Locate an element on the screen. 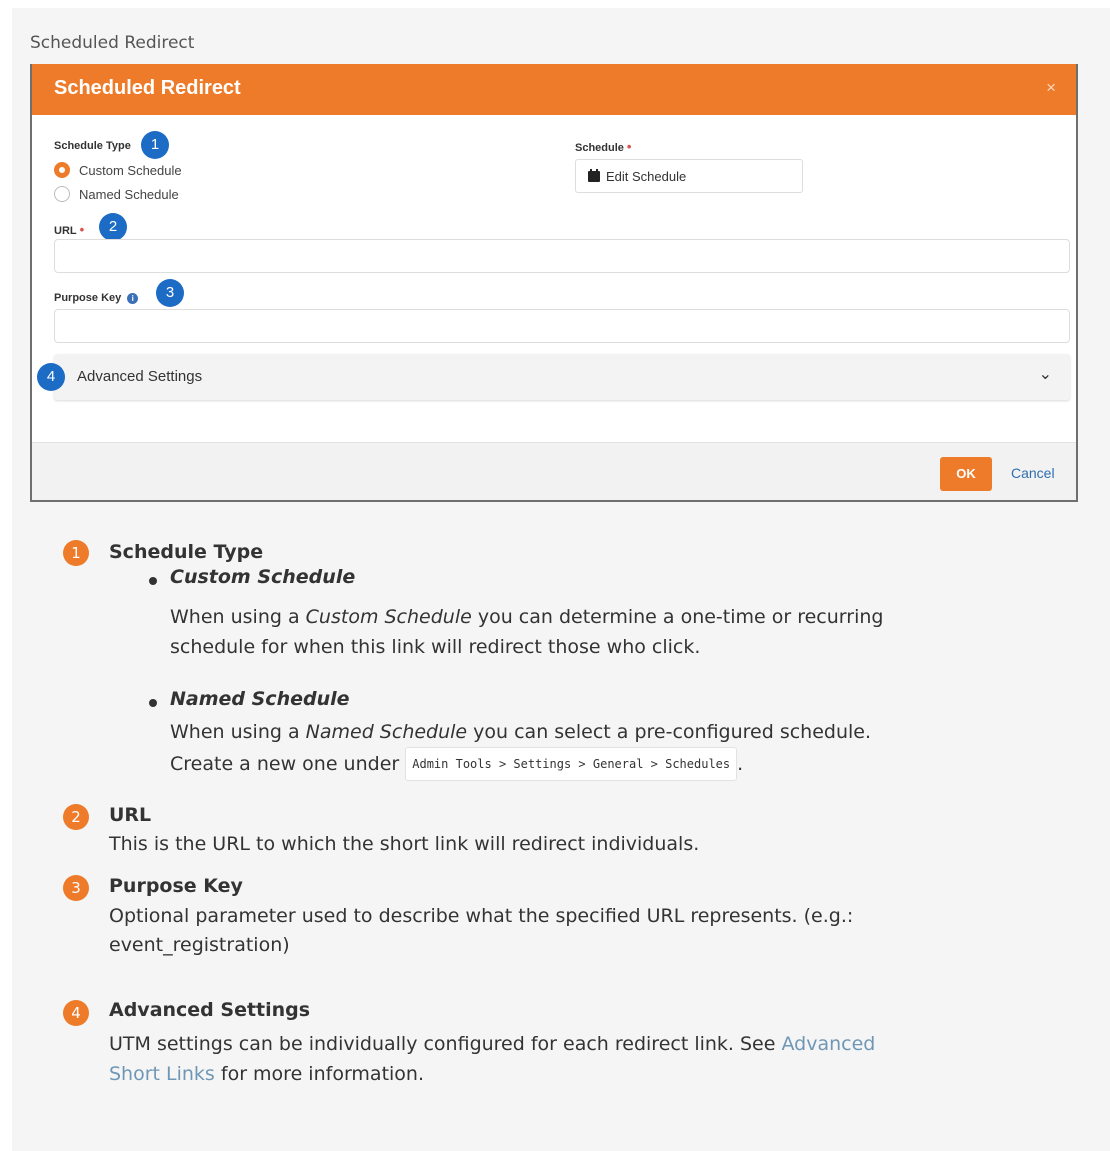  edit-schedule-button: Edit Schedule is located at coordinates (689, 176).